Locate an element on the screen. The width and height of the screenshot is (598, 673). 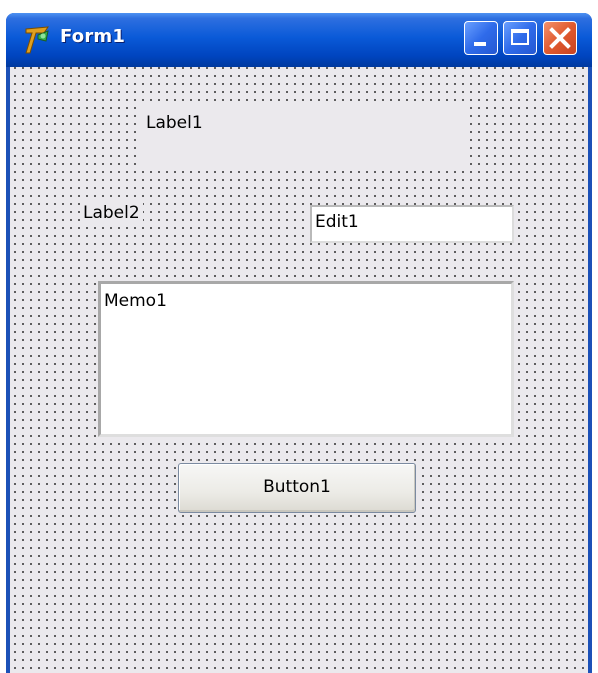
maximize-button is located at coordinates (520, 38).